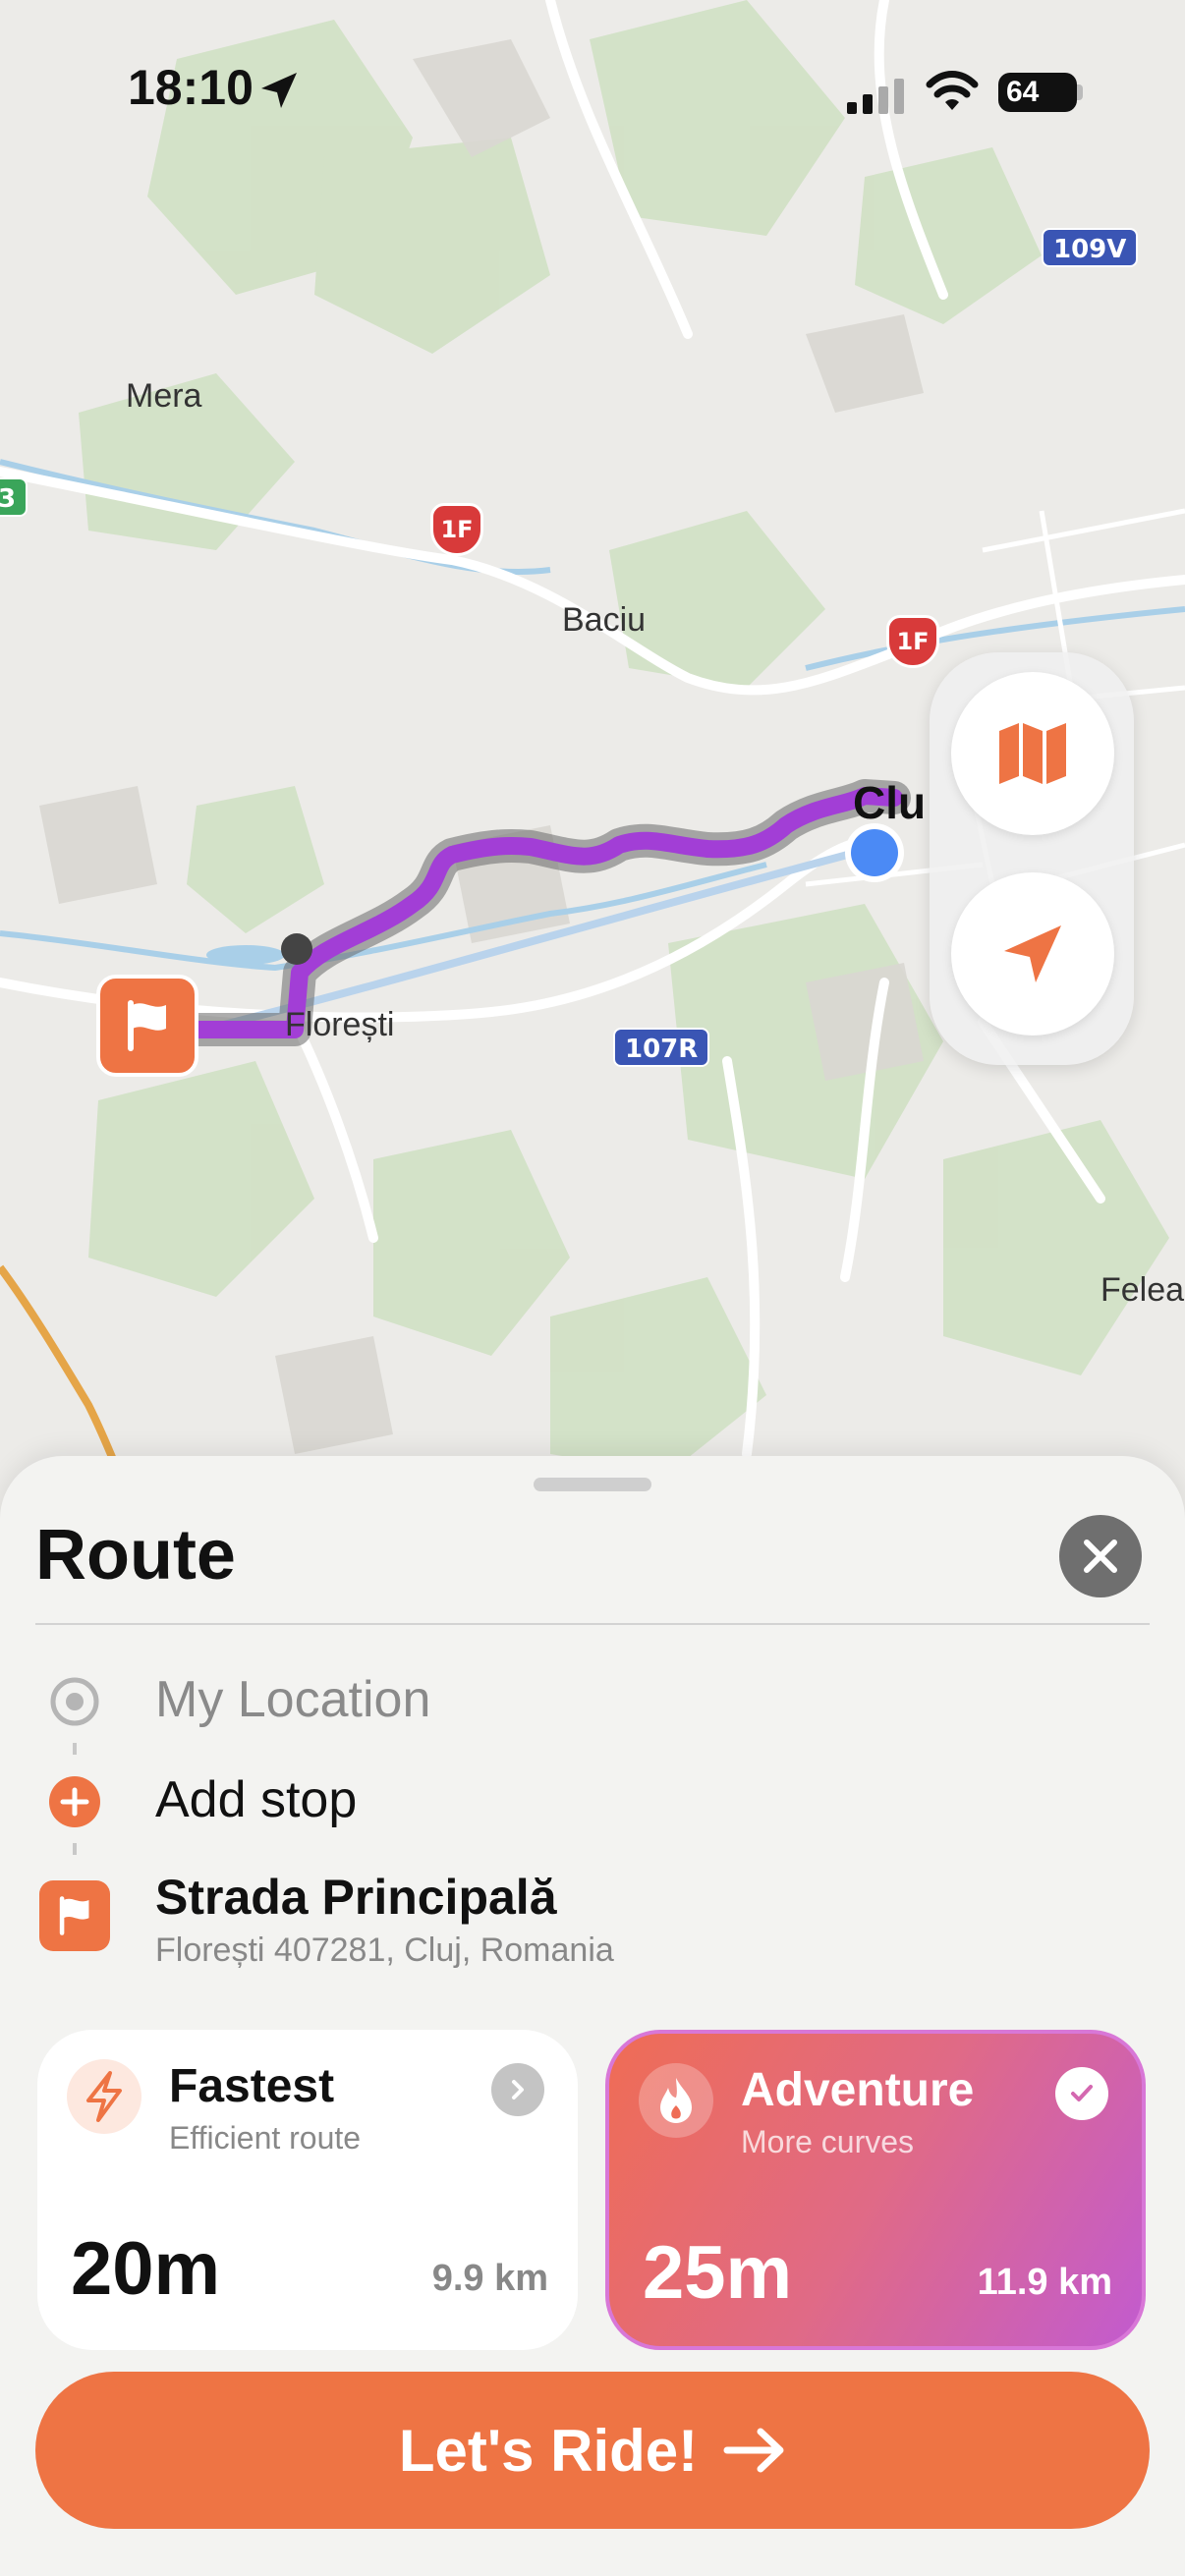 The width and height of the screenshot is (1185, 2576). I want to click on place-label-baciu: Baciu, so click(604, 620).